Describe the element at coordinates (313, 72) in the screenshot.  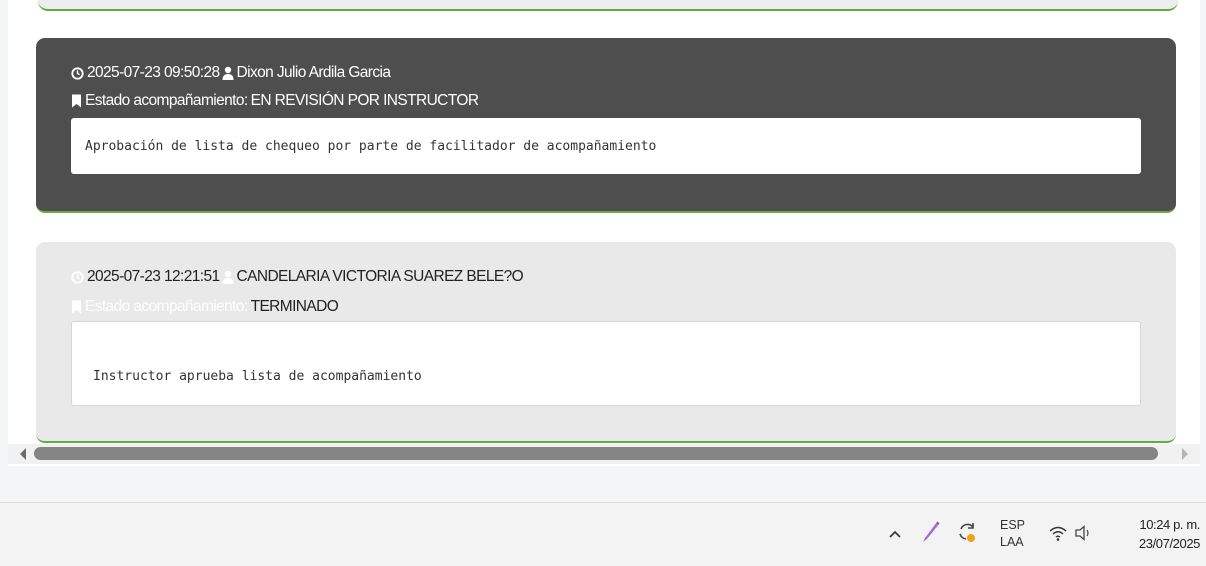
I see `entry-author: Dixon Julio Ardila Garcia` at that location.